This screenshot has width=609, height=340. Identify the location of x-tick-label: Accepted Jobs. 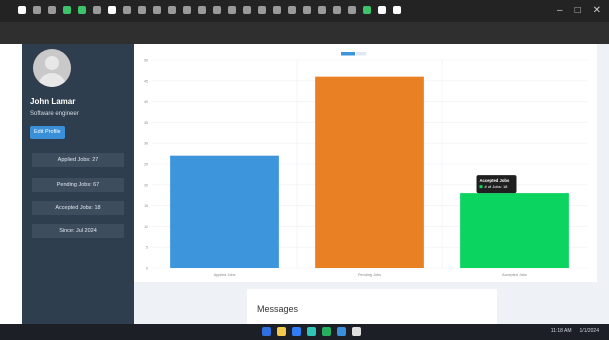
(514, 275).